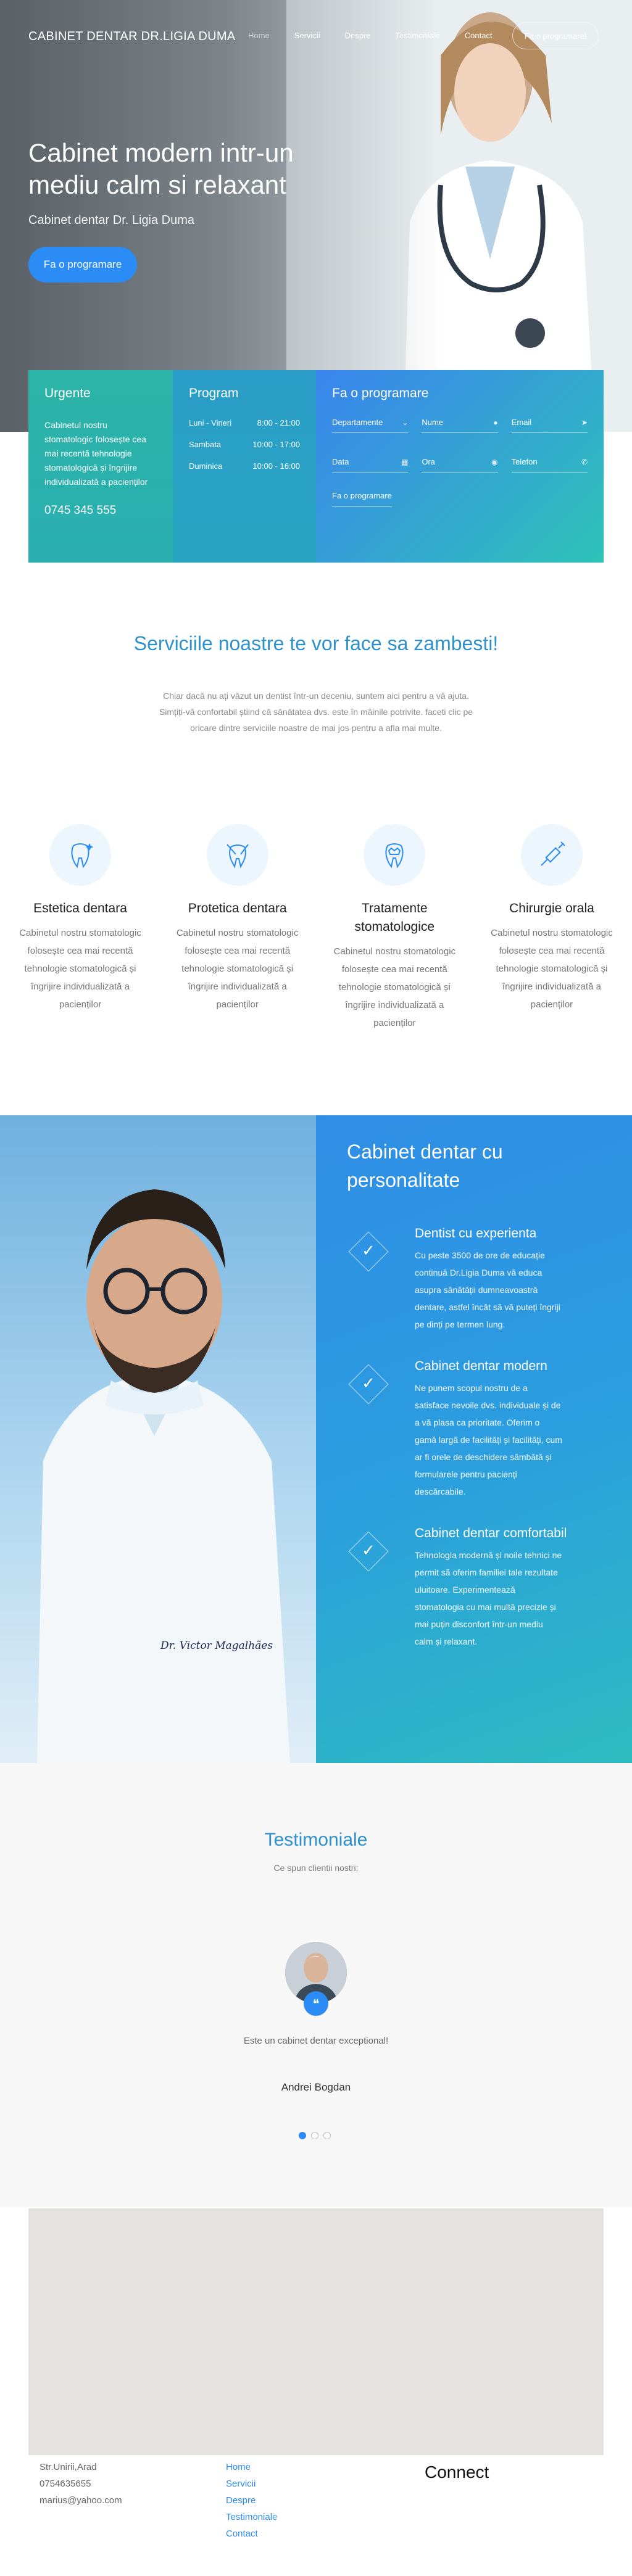 This screenshot has width=632, height=2576. What do you see at coordinates (68, 2467) in the screenshot?
I see `address-line: Str.Unirii,Arad` at bounding box center [68, 2467].